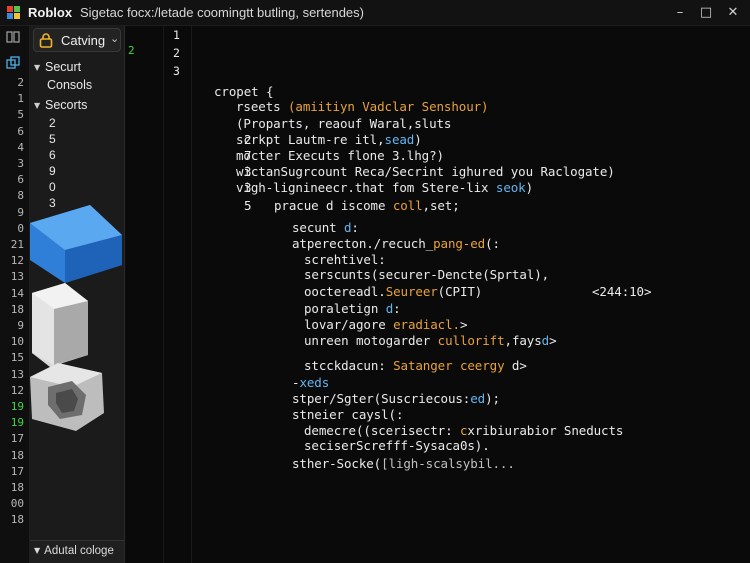 This screenshot has width=750, height=563. What do you see at coordinates (17, 244) in the screenshot?
I see `gutter-line-number: 21` at bounding box center [17, 244].